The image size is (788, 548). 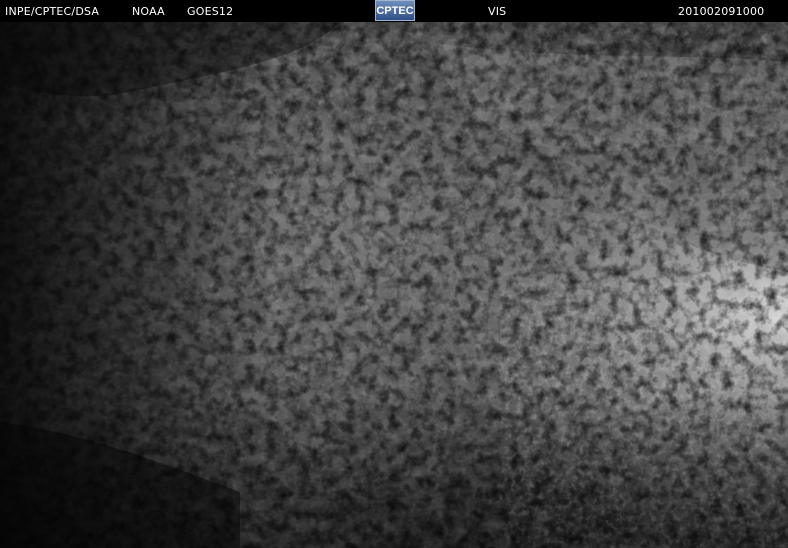 I want to click on timestamp-label: 201002091000, so click(x=721, y=11).